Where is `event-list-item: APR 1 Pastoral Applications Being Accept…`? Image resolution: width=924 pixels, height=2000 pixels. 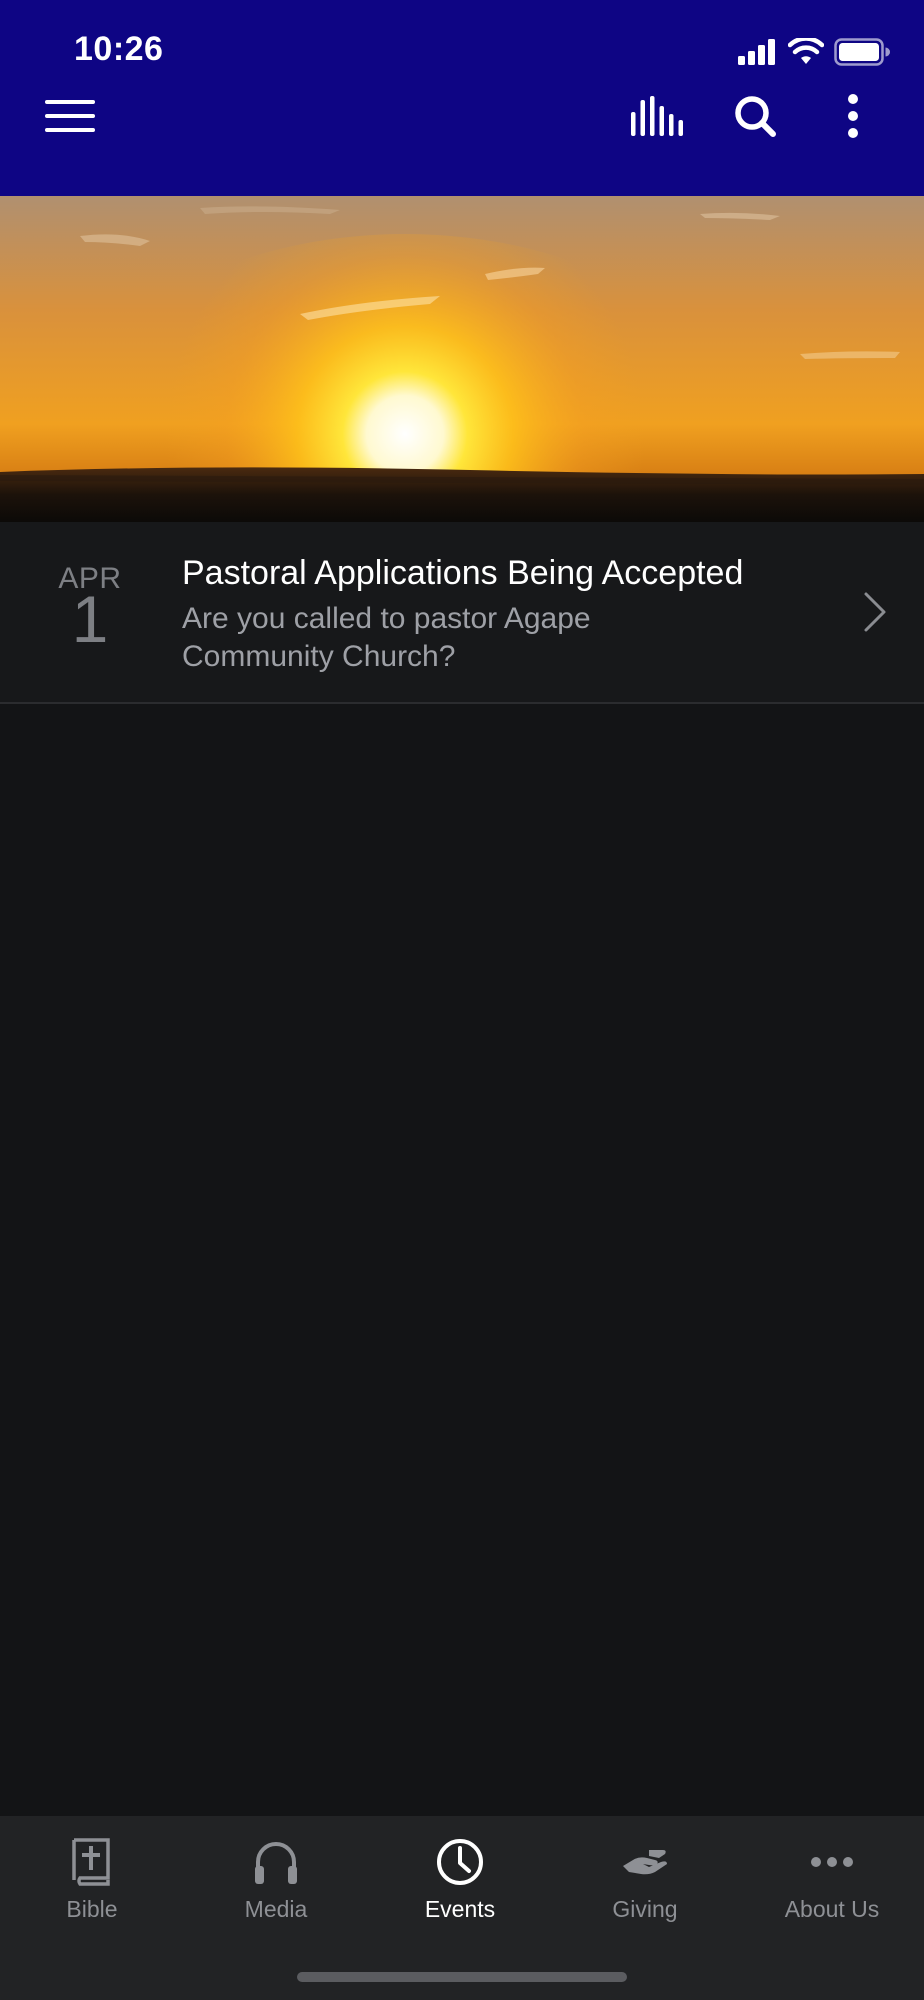 event-list-item: APR 1 Pastoral Applications Being Accept… is located at coordinates (462, 613).